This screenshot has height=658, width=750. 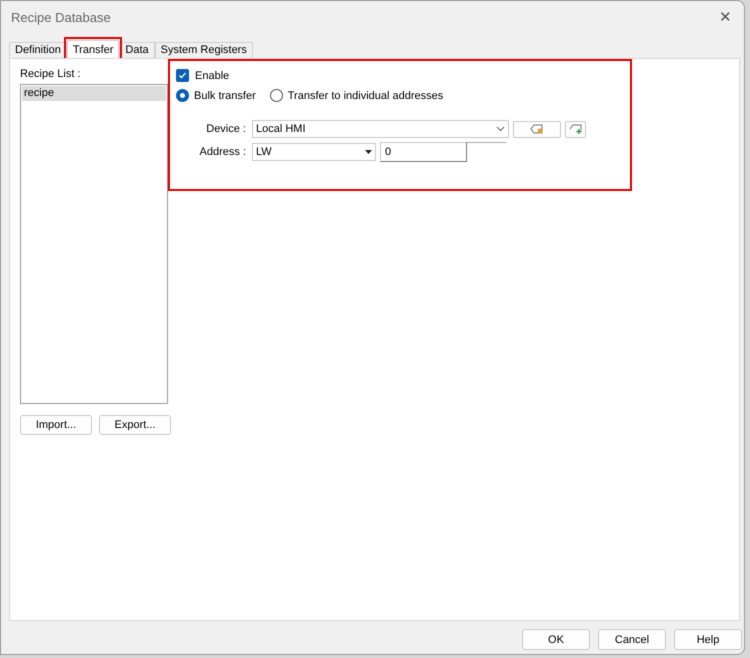 What do you see at coordinates (225, 129) in the screenshot?
I see `device-label: Device :` at bounding box center [225, 129].